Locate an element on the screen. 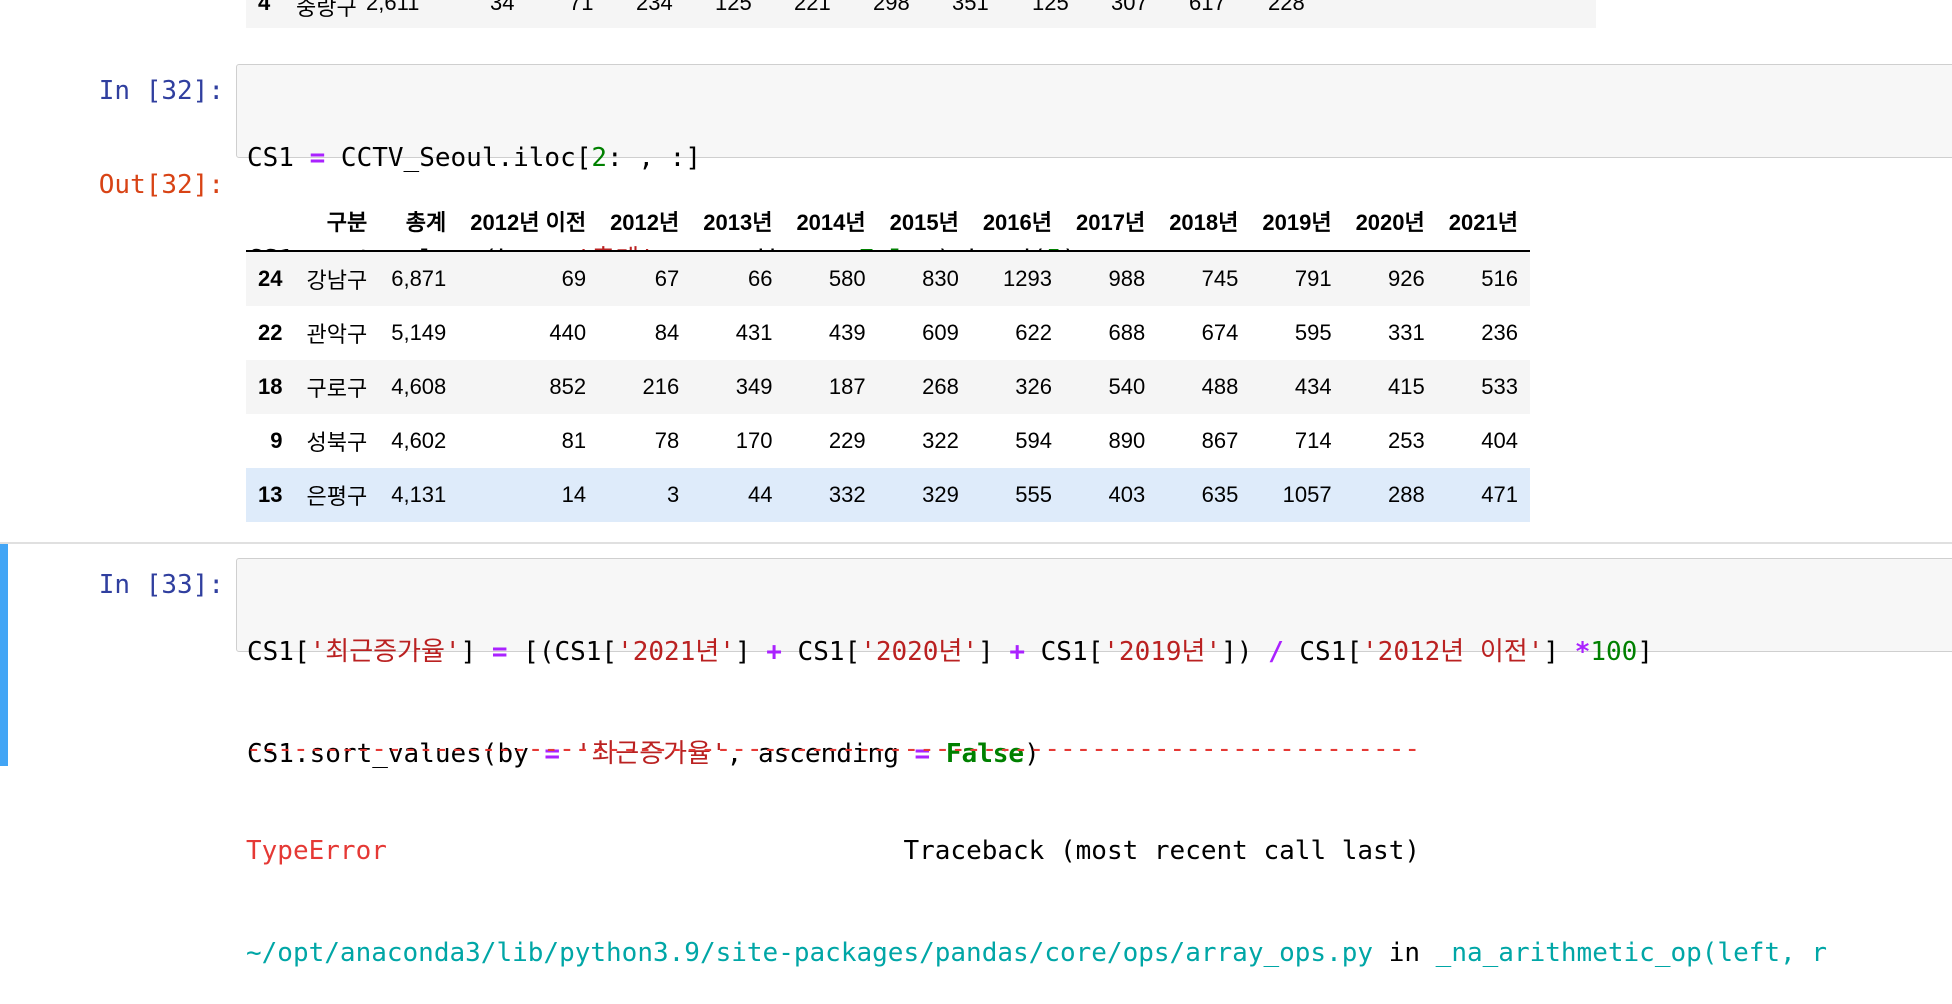 Image resolution: width=1952 pixels, height=1004 pixels. table-cell: 415 is located at coordinates (1406, 386).